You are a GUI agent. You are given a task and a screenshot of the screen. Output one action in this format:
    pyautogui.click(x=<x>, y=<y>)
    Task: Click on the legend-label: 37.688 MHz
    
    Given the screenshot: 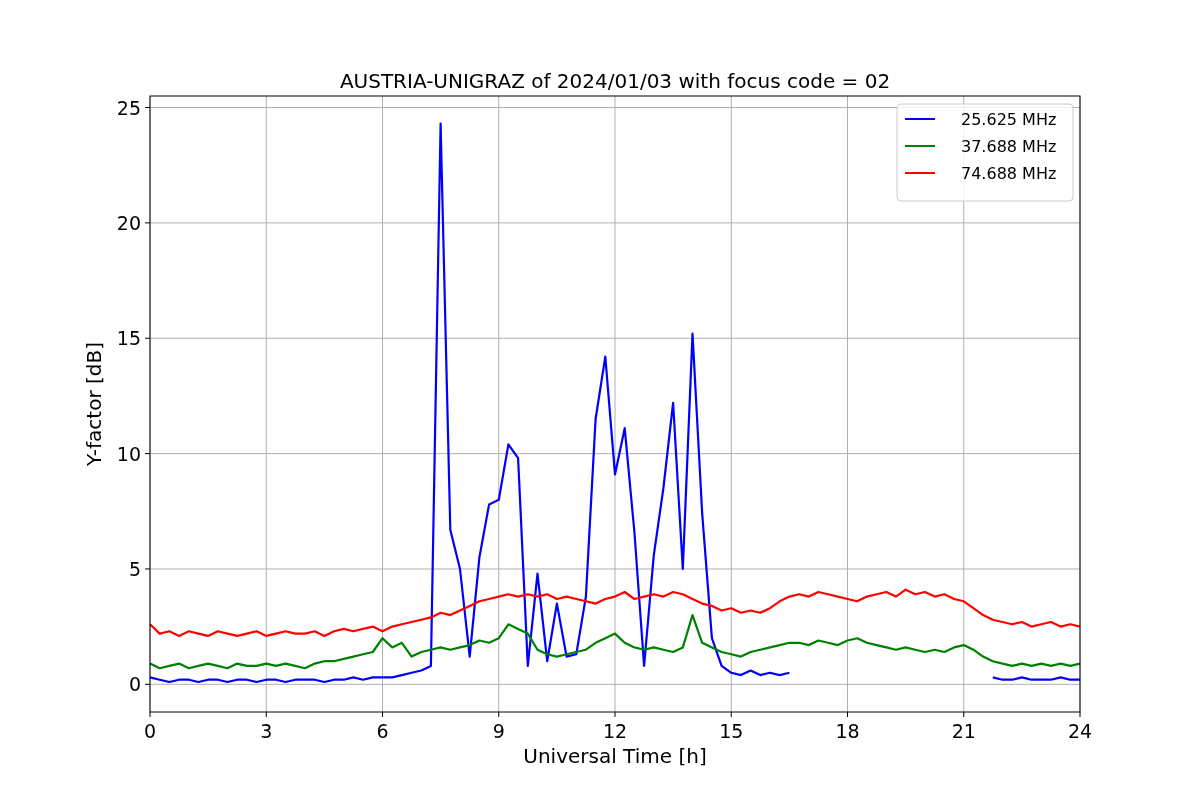 What is the action you would take?
    pyautogui.click(x=1009, y=146)
    